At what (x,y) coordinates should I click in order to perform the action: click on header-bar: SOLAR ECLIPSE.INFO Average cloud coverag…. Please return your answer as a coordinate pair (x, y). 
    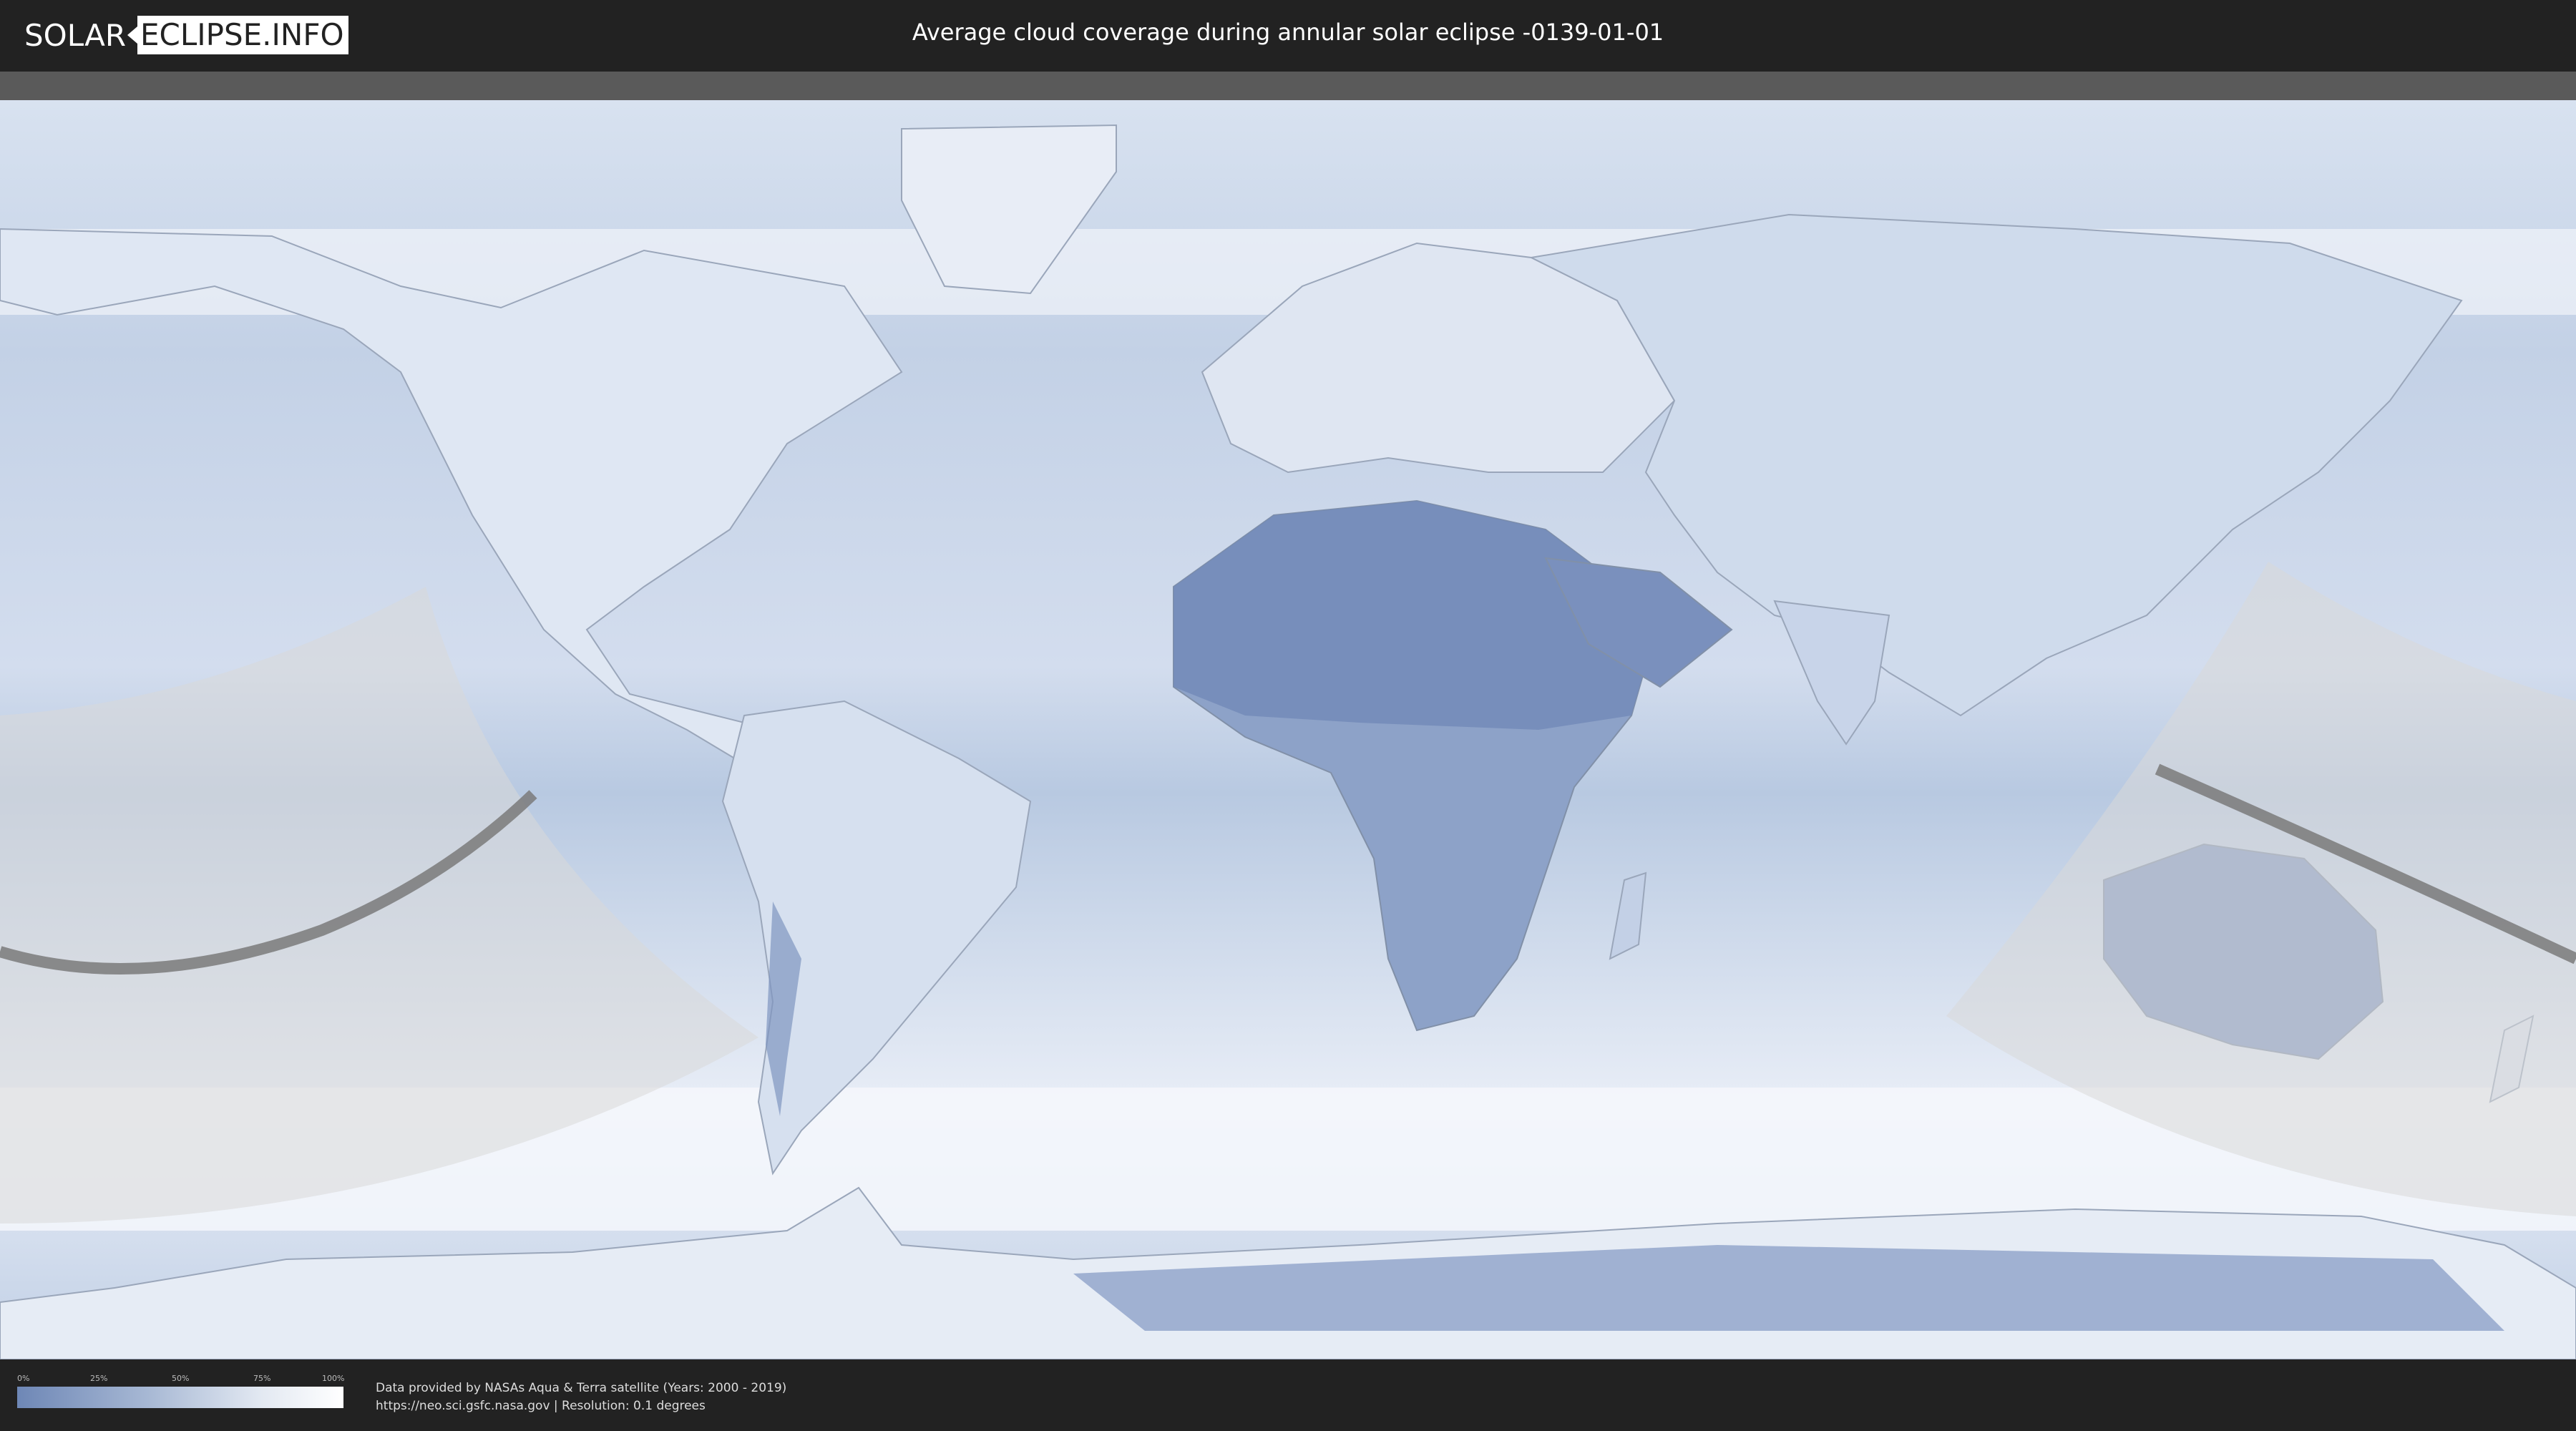
    Looking at the image, I should click on (1288, 36).